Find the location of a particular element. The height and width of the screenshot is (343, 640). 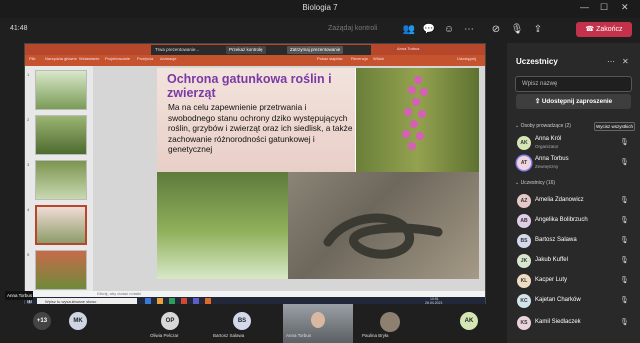

tile-label: Bartosz Salawa is located at coordinates (229, 335).